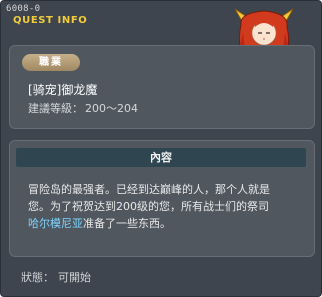 This screenshot has width=322, height=297. What do you see at coordinates (111, 108) in the screenshot?
I see `recommended-level-value: 200～204` at bounding box center [111, 108].